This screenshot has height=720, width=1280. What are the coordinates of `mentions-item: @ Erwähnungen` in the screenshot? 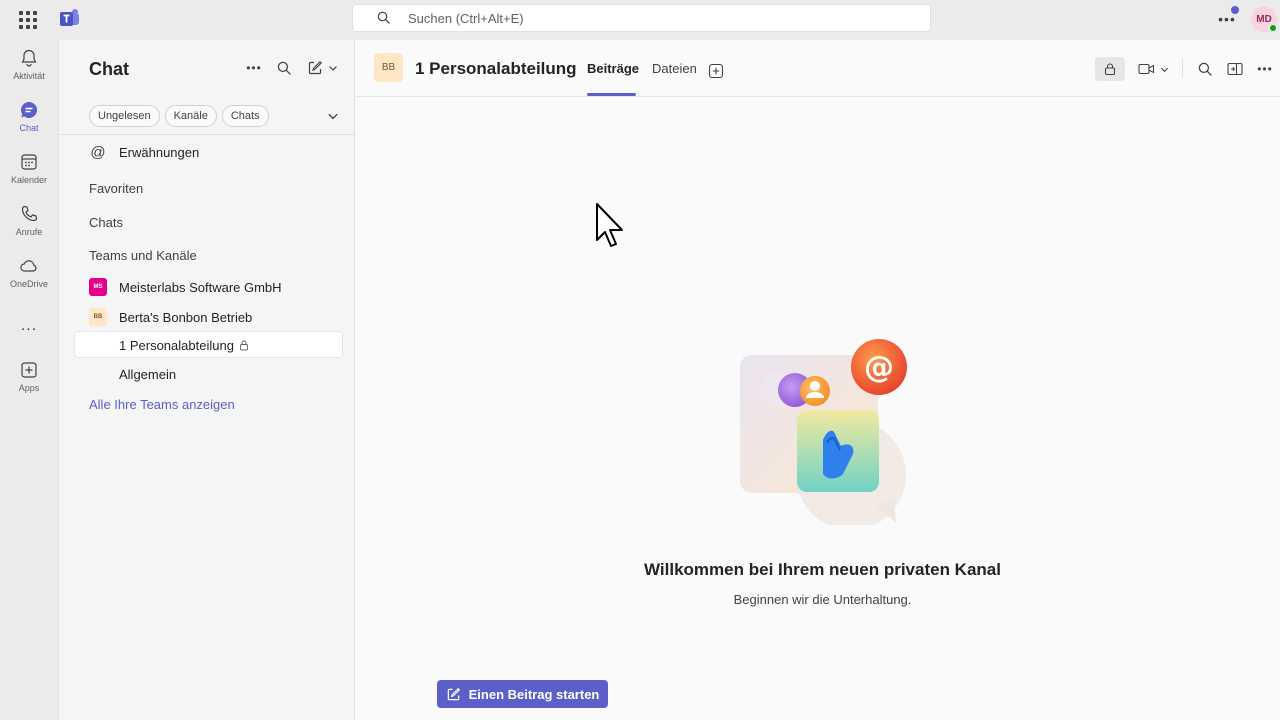 It's located at (144, 152).